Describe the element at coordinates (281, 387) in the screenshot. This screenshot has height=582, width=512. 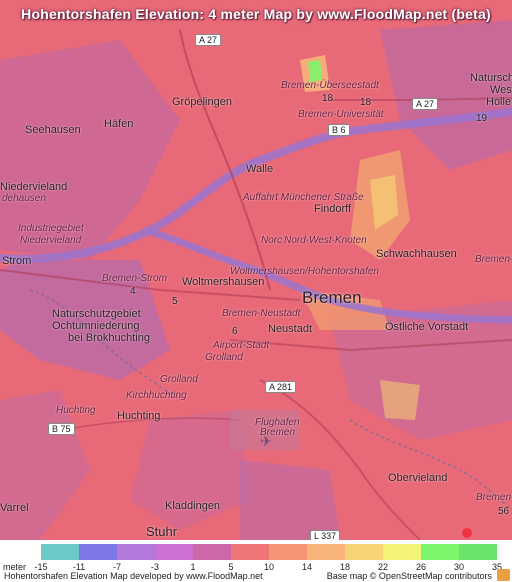
I see `highway-shield: A 281` at that location.